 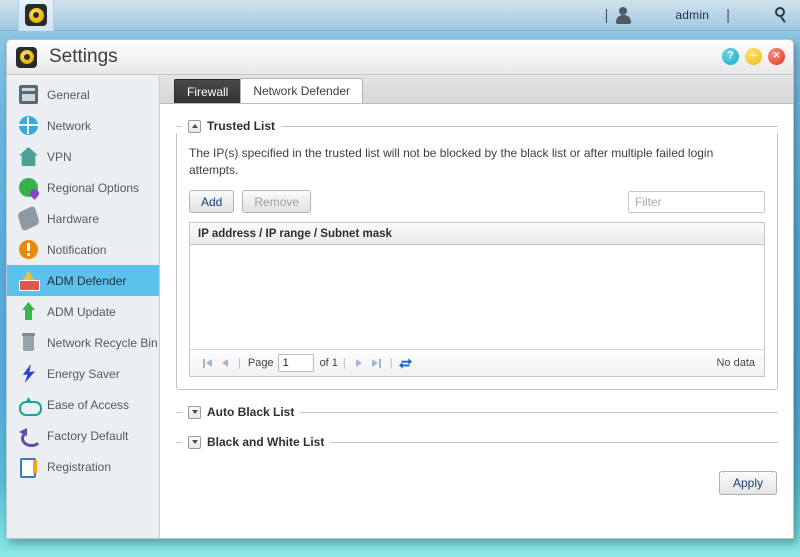 What do you see at coordinates (194, 126) in the screenshot?
I see `chevron-up-icon` at bounding box center [194, 126].